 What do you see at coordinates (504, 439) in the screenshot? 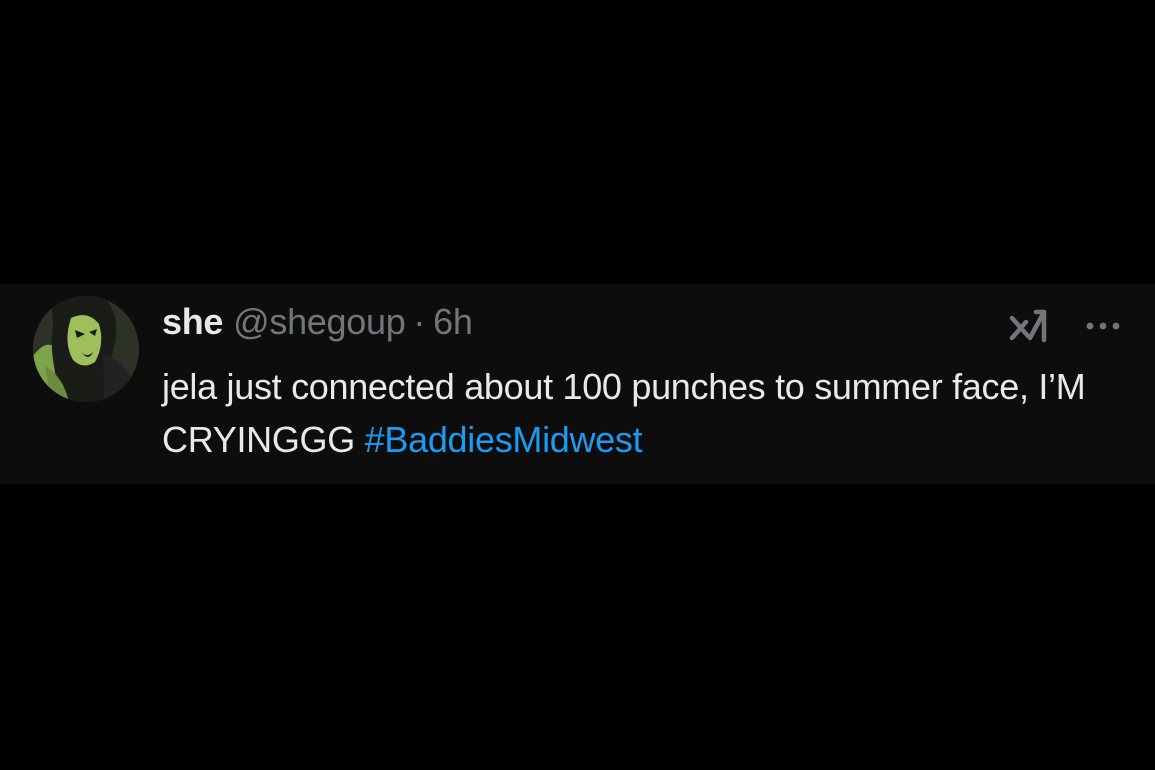
I see `hashtag-link: #BaddiesMidwest` at bounding box center [504, 439].